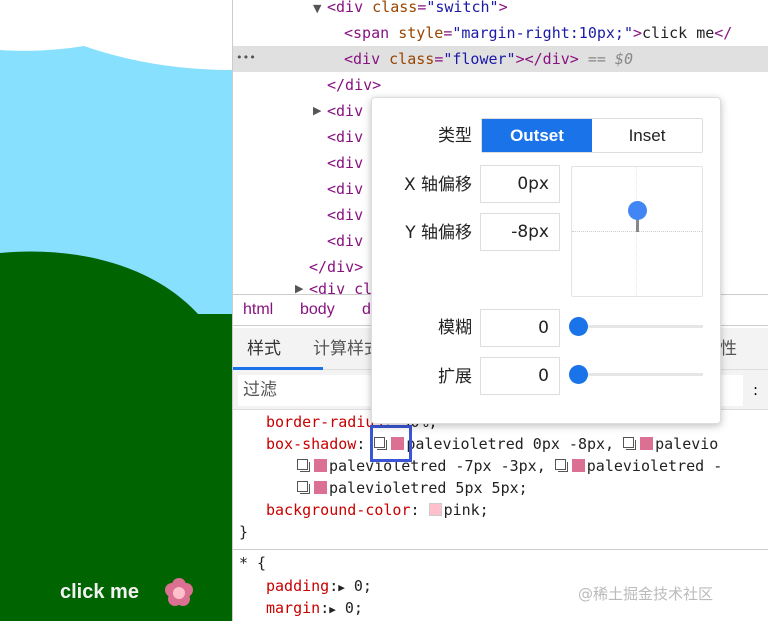 This screenshot has height=621, width=768. I want to click on style-padding: padding:▶ 0;, so click(319, 586).